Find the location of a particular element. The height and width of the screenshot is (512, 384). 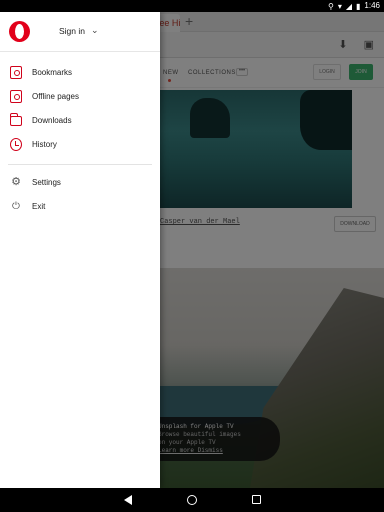

drawer-item-label: History is located at coordinates (44, 144).